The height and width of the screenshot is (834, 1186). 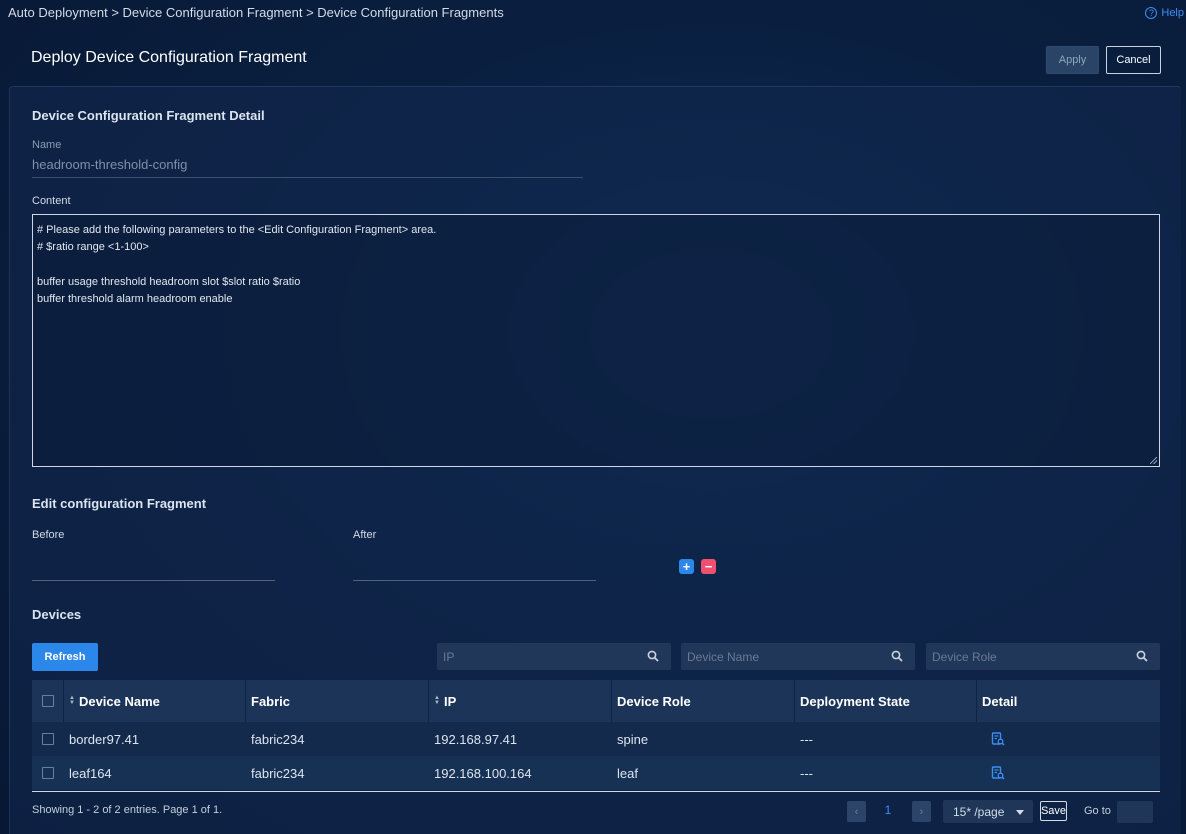 I want to click on add-icon: +, so click(x=686, y=566).